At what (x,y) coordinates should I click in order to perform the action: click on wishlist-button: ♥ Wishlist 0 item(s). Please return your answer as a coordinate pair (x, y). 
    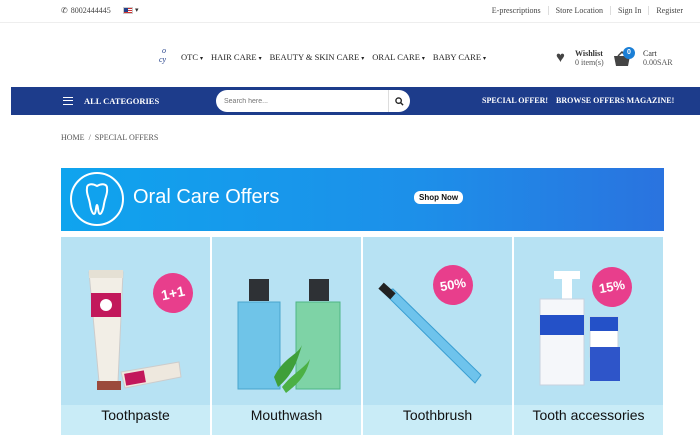
    Looking at the image, I should click on (580, 58).